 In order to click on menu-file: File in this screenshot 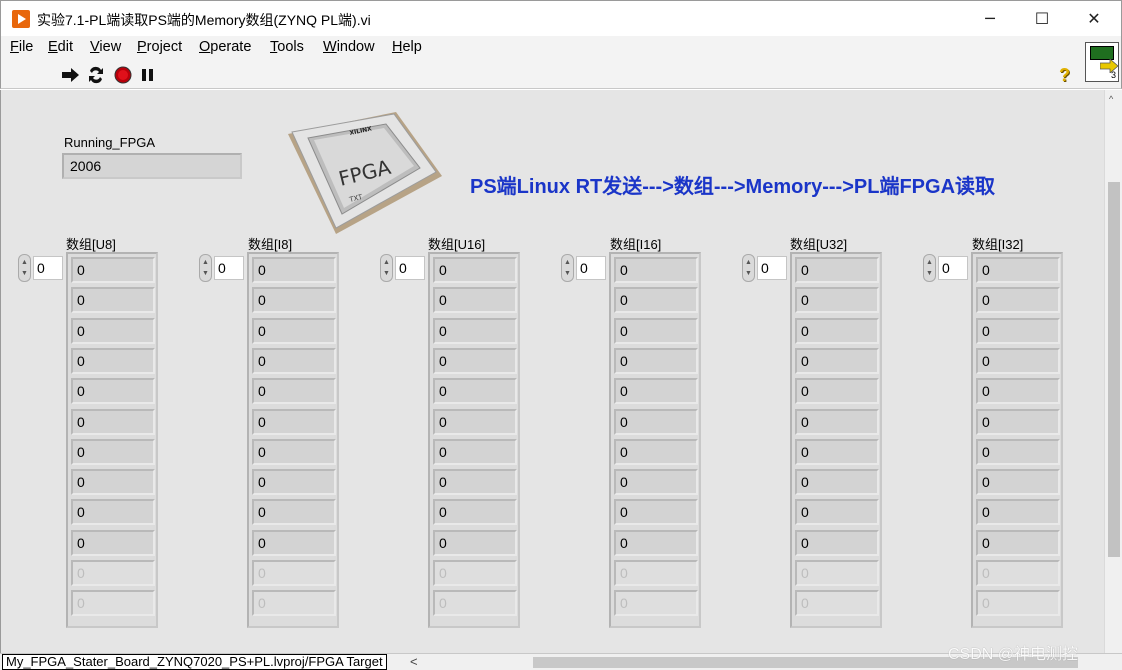, I will do `click(21, 47)`.